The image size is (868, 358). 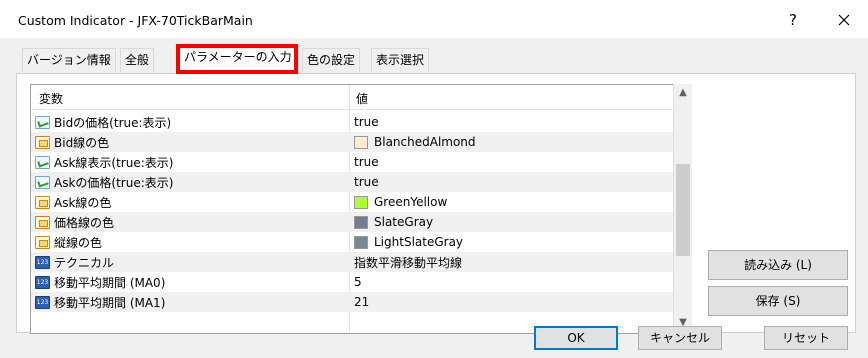 I want to click on param-name: 移動平均期間 (MA0), so click(x=110, y=282).